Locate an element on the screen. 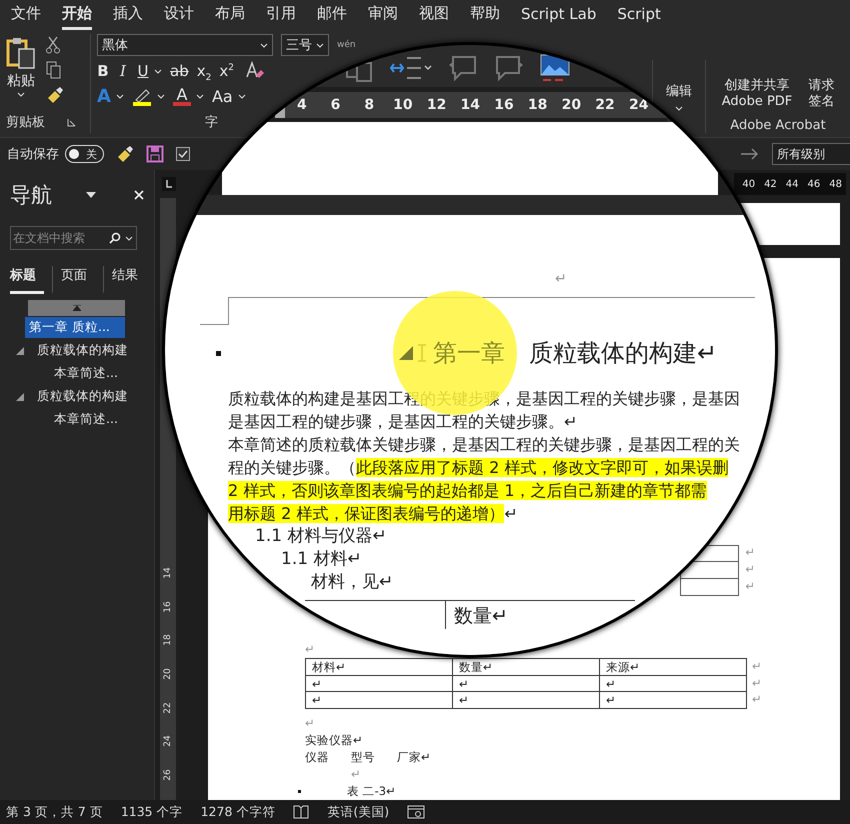  ribbon-tab: Script Lab is located at coordinates (558, 15).